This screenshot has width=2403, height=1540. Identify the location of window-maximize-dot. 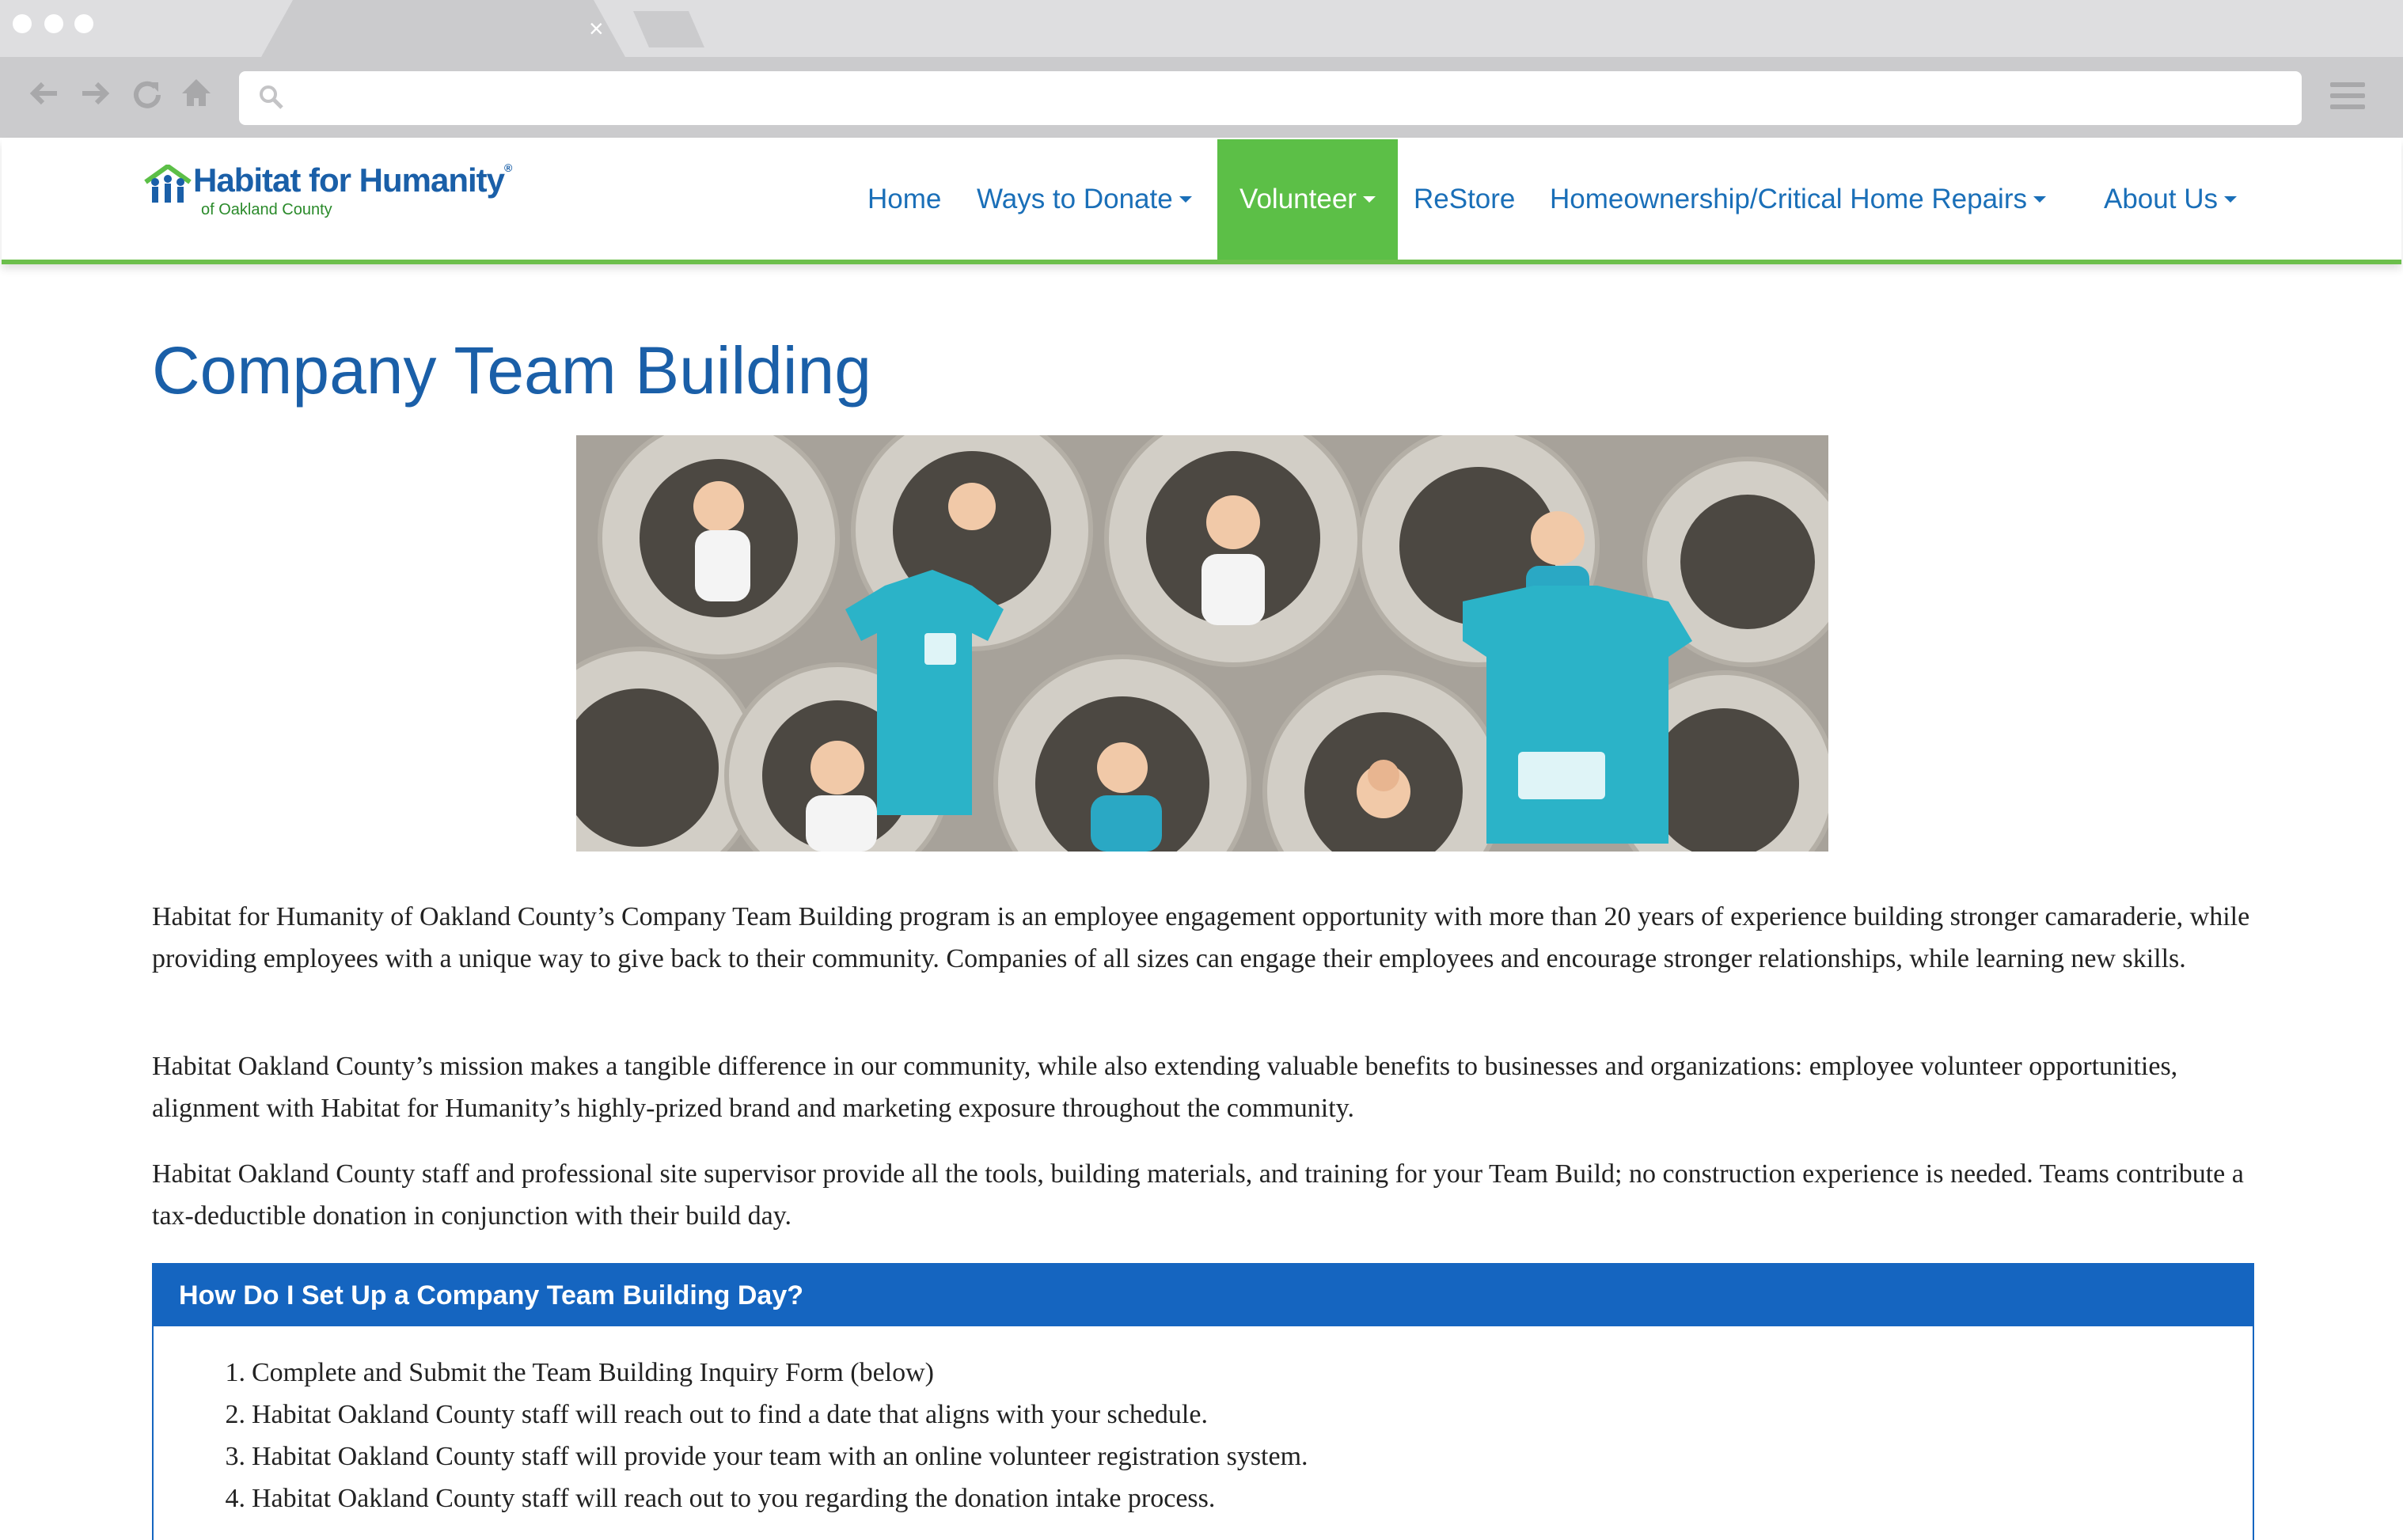
(83, 23).